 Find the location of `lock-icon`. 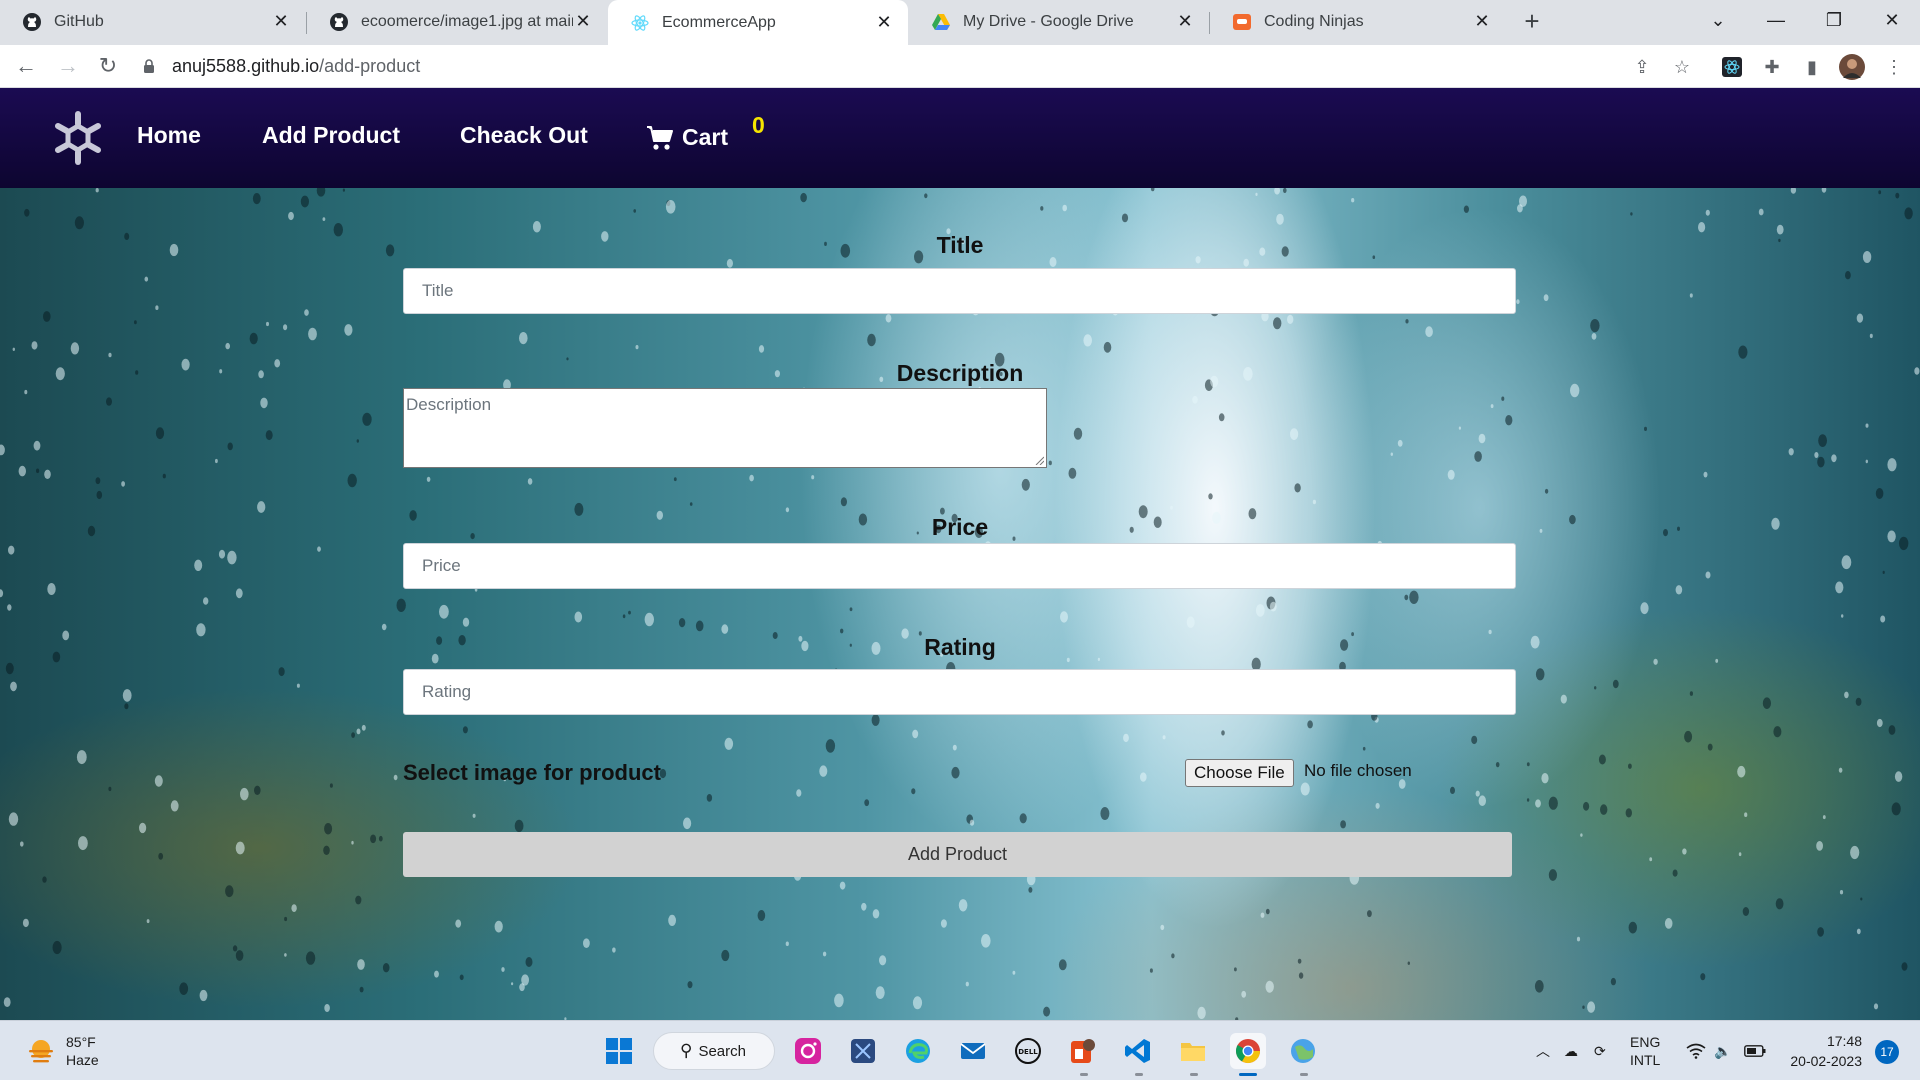

lock-icon is located at coordinates (149, 66).